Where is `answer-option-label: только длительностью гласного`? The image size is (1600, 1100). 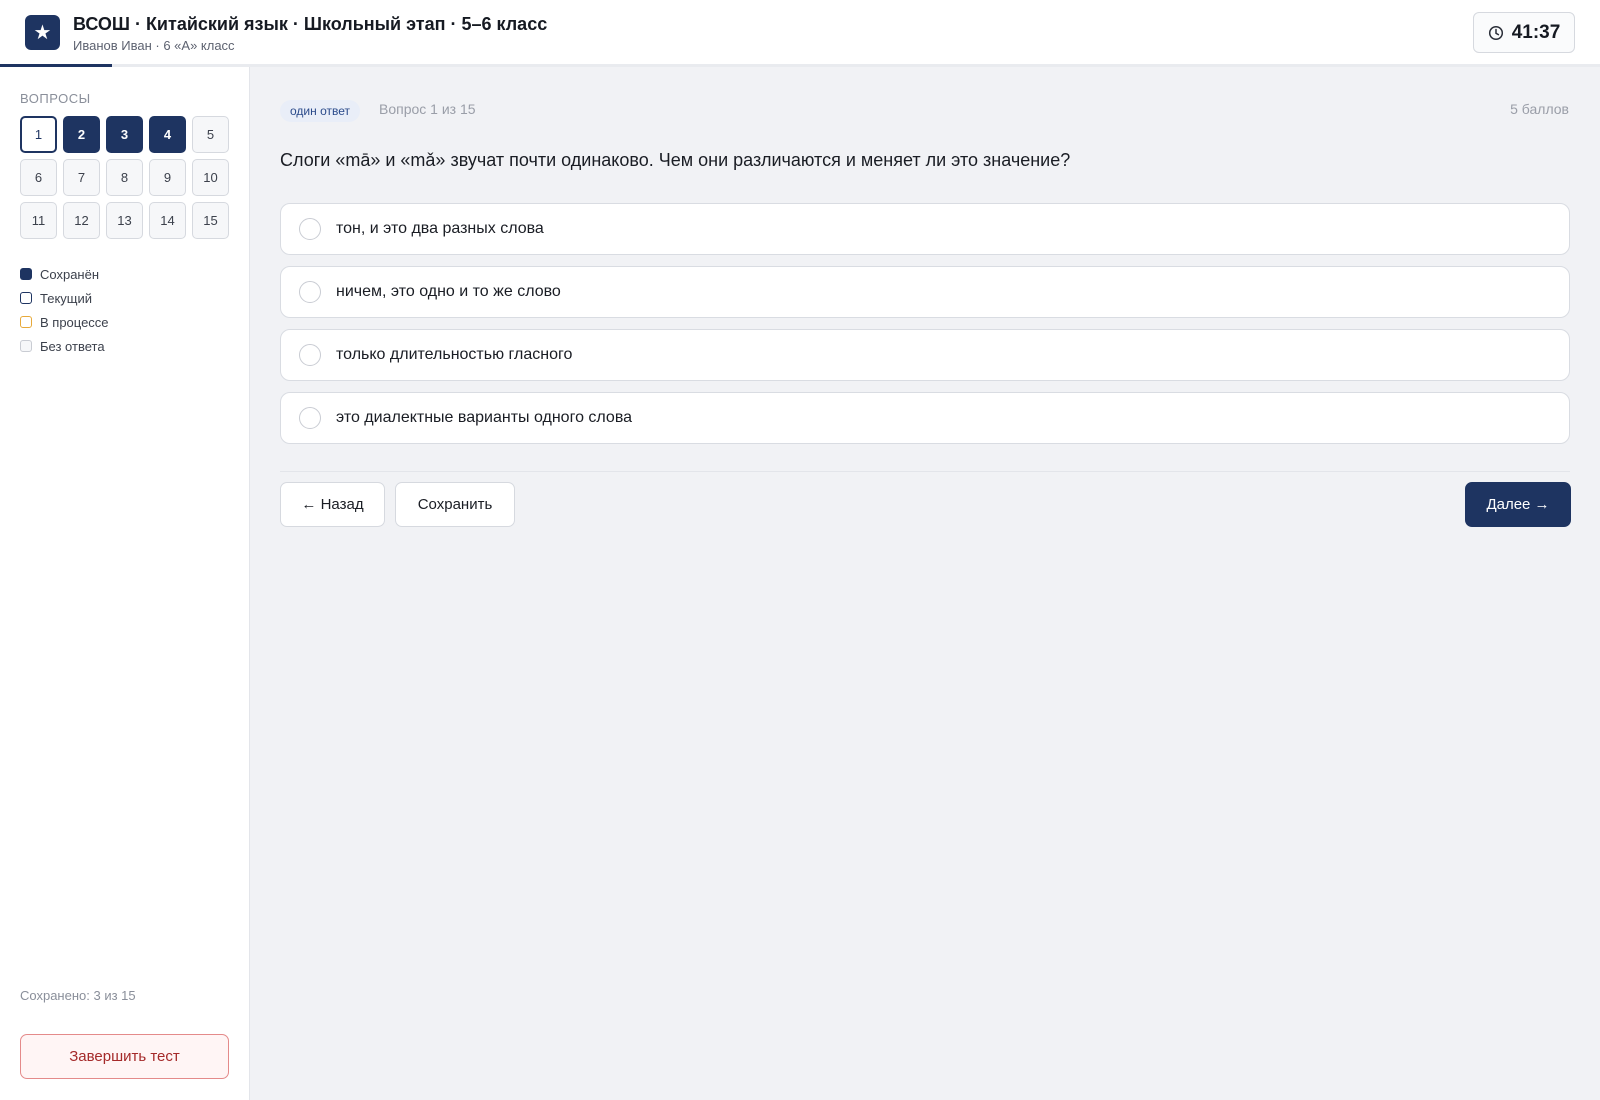
answer-option-label: только длительностью гласного is located at coordinates (454, 354).